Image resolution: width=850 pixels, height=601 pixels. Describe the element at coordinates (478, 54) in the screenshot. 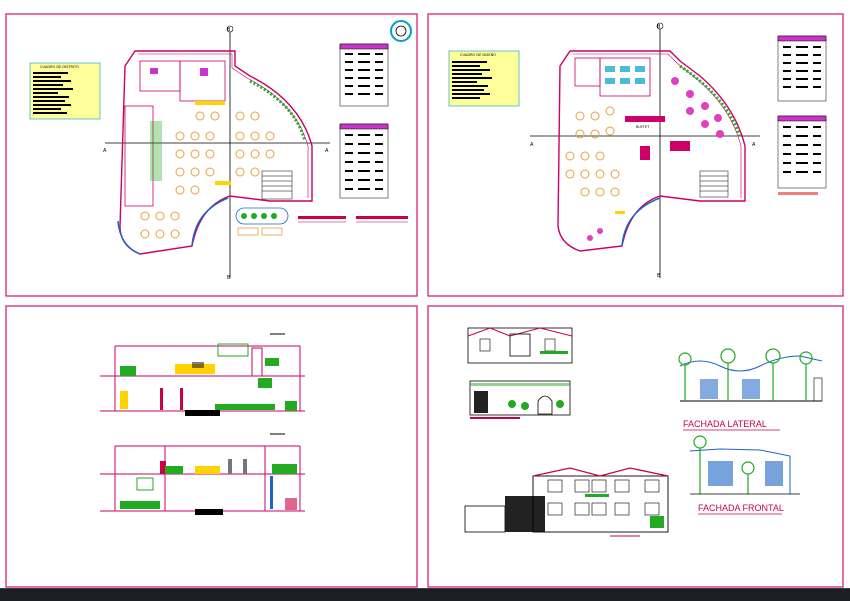

I see `plan2-legend-title: CUADRO DE DISEÑO` at that location.